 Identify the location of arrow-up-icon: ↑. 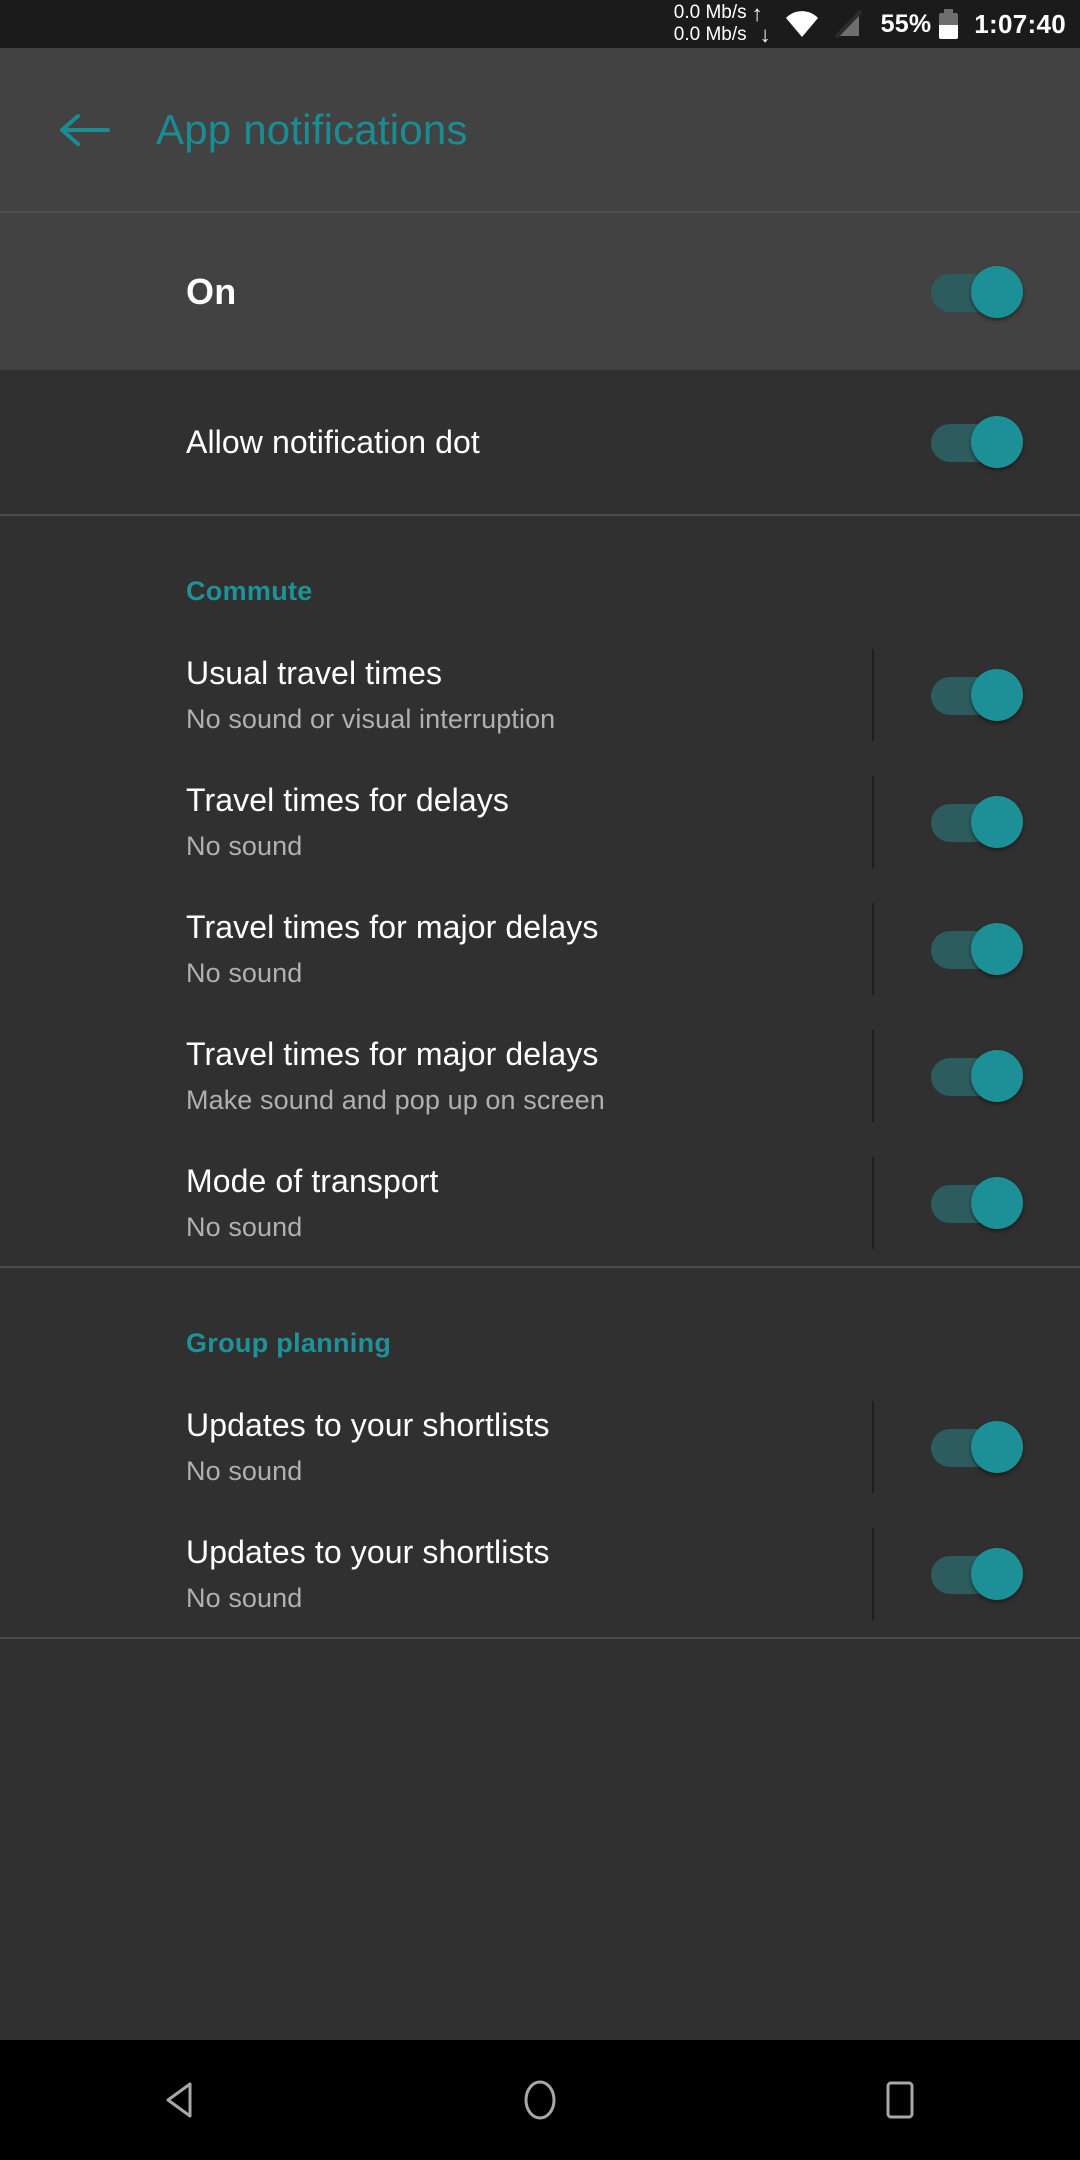
(757, 13).